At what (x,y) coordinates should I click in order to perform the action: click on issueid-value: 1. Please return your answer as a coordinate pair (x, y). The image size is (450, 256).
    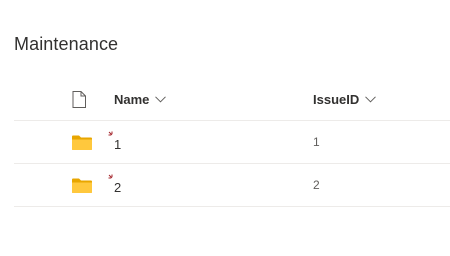
    Looking at the image, I should click on (316, 142).